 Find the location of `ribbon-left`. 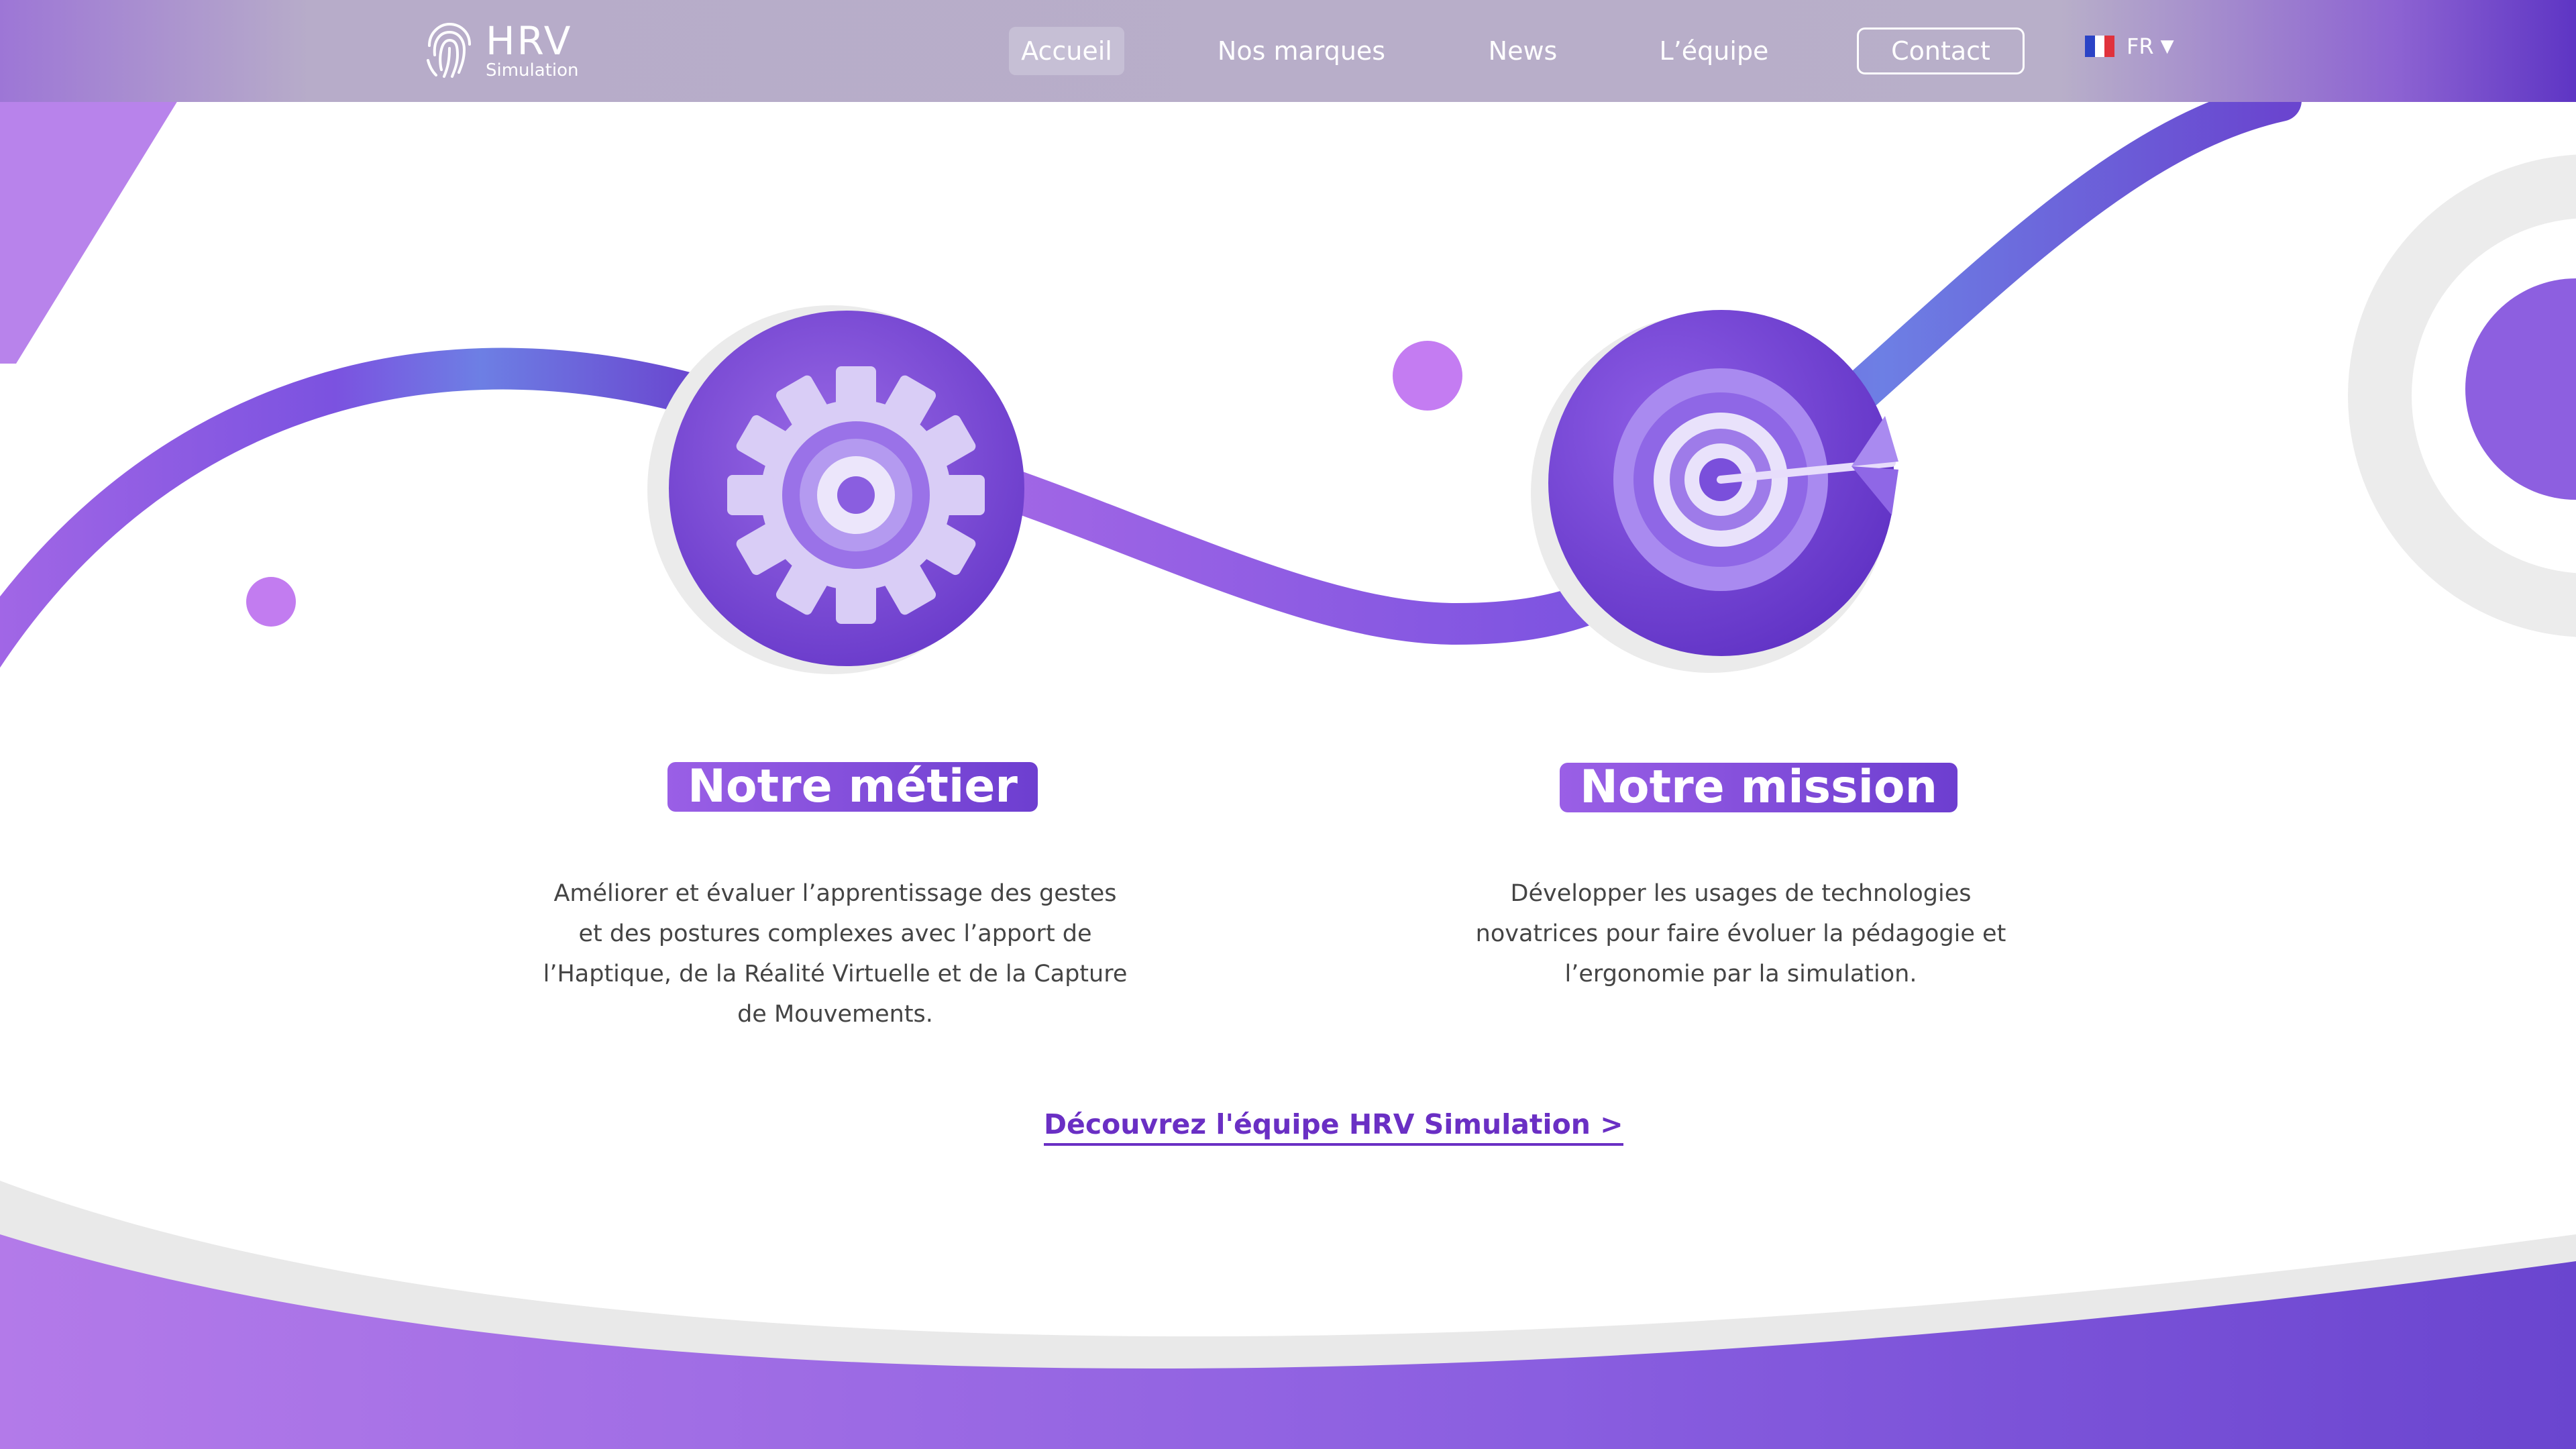

ribbon-left is located at coordinates (359, 507).